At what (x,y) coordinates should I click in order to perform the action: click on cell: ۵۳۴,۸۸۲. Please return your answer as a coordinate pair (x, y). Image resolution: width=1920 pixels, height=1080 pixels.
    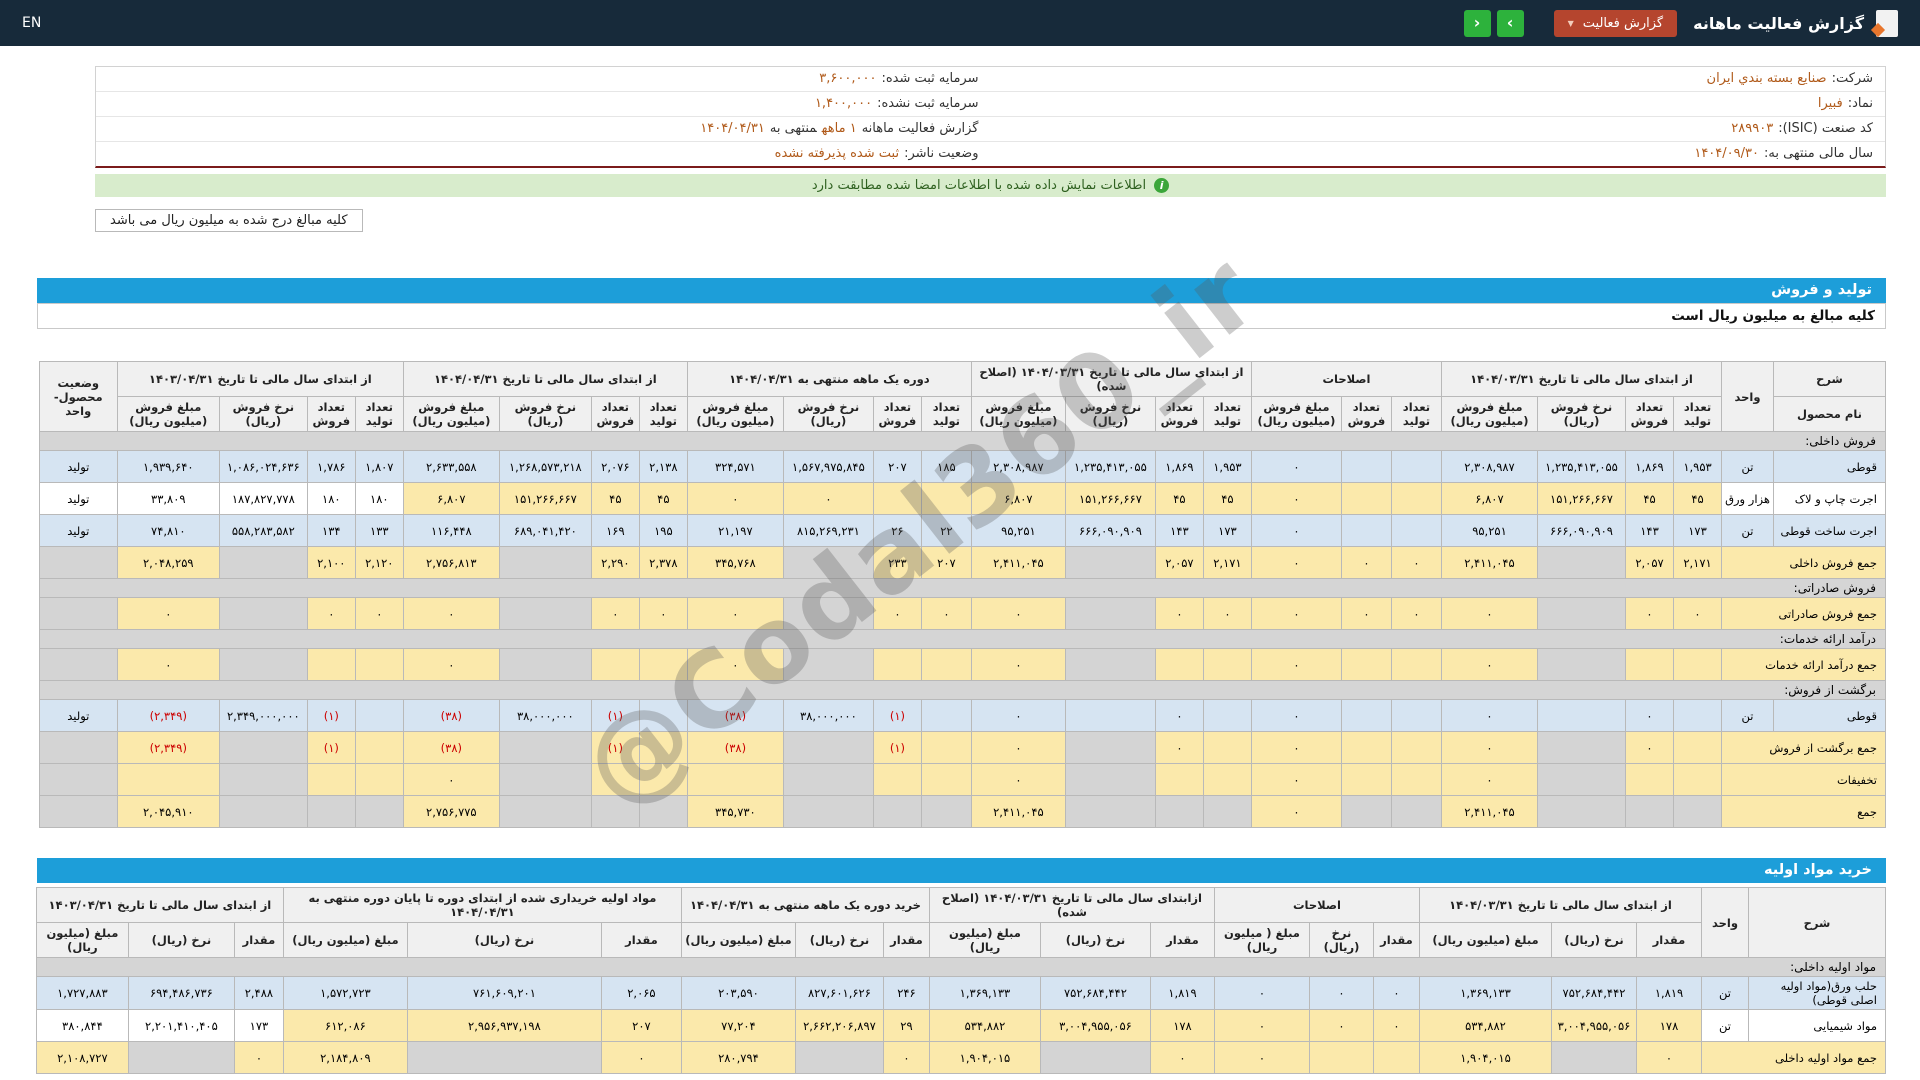
    Looking at the image, I should click on (984, 1025).